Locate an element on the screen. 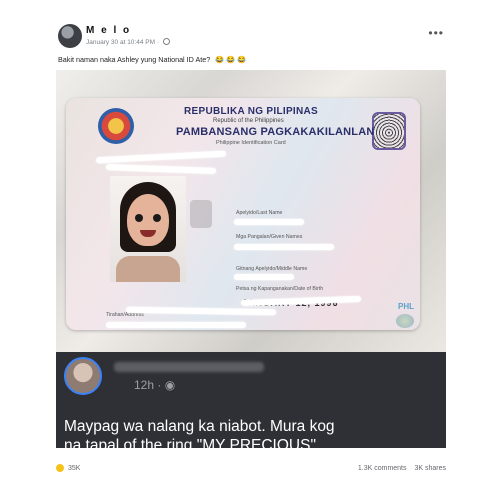 The width and height of the screenshot is (500, 500). share-count: 3K shares is located at coordinates (430, 468).